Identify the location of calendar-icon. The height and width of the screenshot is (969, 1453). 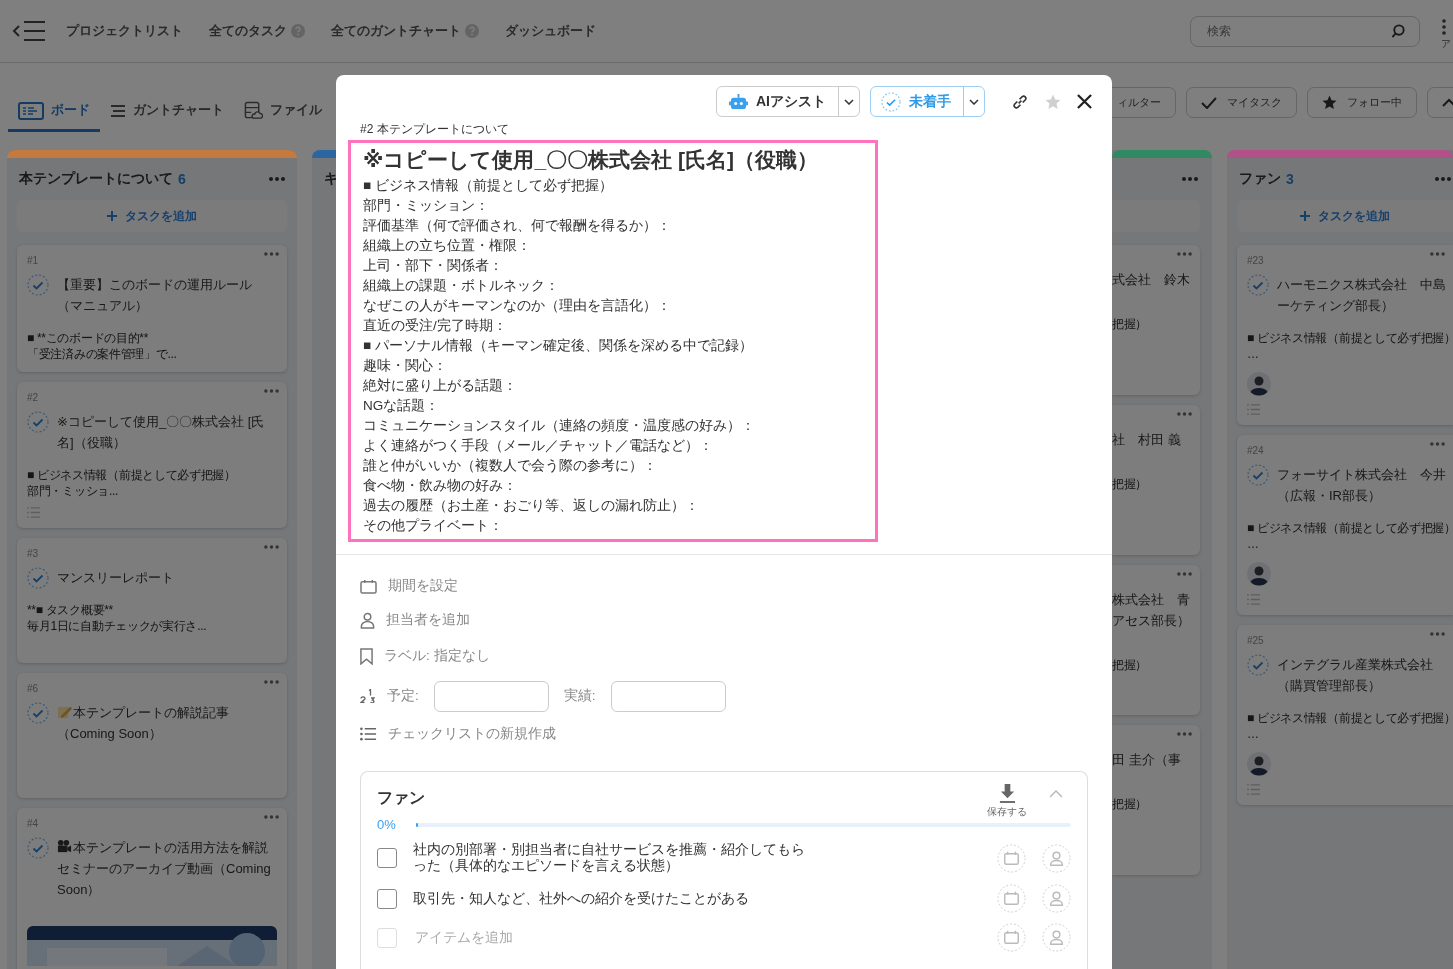
(368, 586).